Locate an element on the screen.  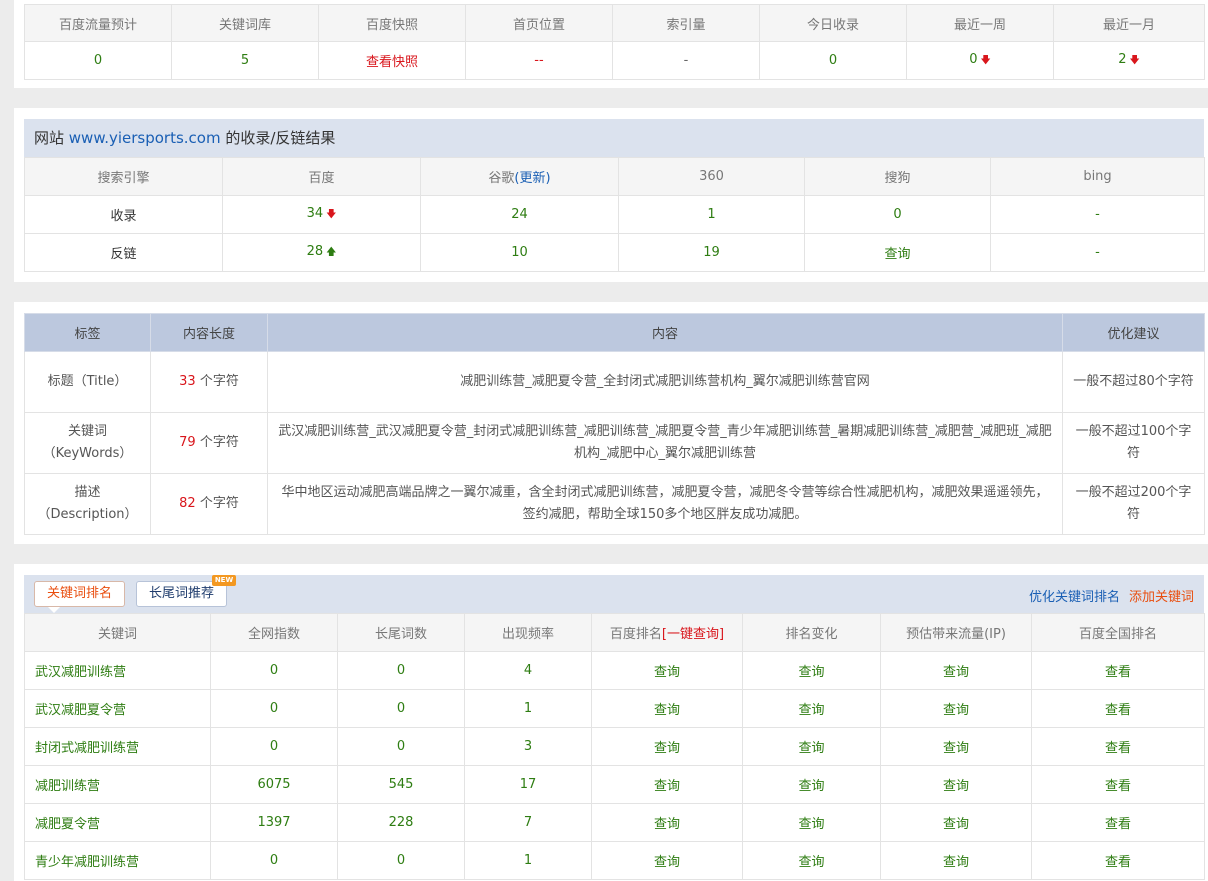
longtail-value: 228 is located at coordinates (401, 822).